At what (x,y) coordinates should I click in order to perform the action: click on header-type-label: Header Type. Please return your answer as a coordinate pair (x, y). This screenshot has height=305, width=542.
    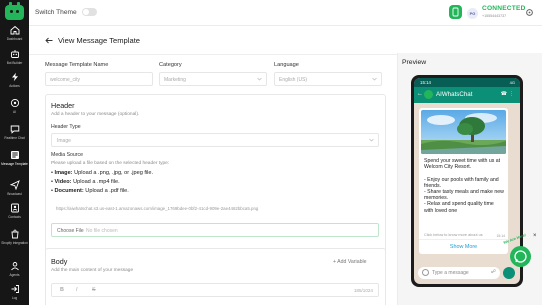
    Looking at the image, I should click on (66, 127).